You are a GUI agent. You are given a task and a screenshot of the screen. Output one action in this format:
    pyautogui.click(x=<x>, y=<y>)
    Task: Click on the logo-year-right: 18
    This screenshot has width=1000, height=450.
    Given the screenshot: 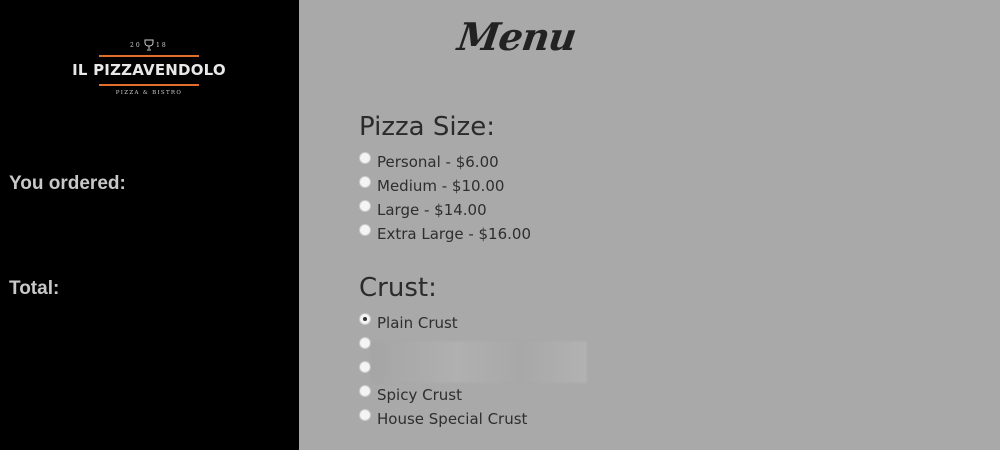 What is the action you would take?
    pyautogui.click(x=162, y=45)
    